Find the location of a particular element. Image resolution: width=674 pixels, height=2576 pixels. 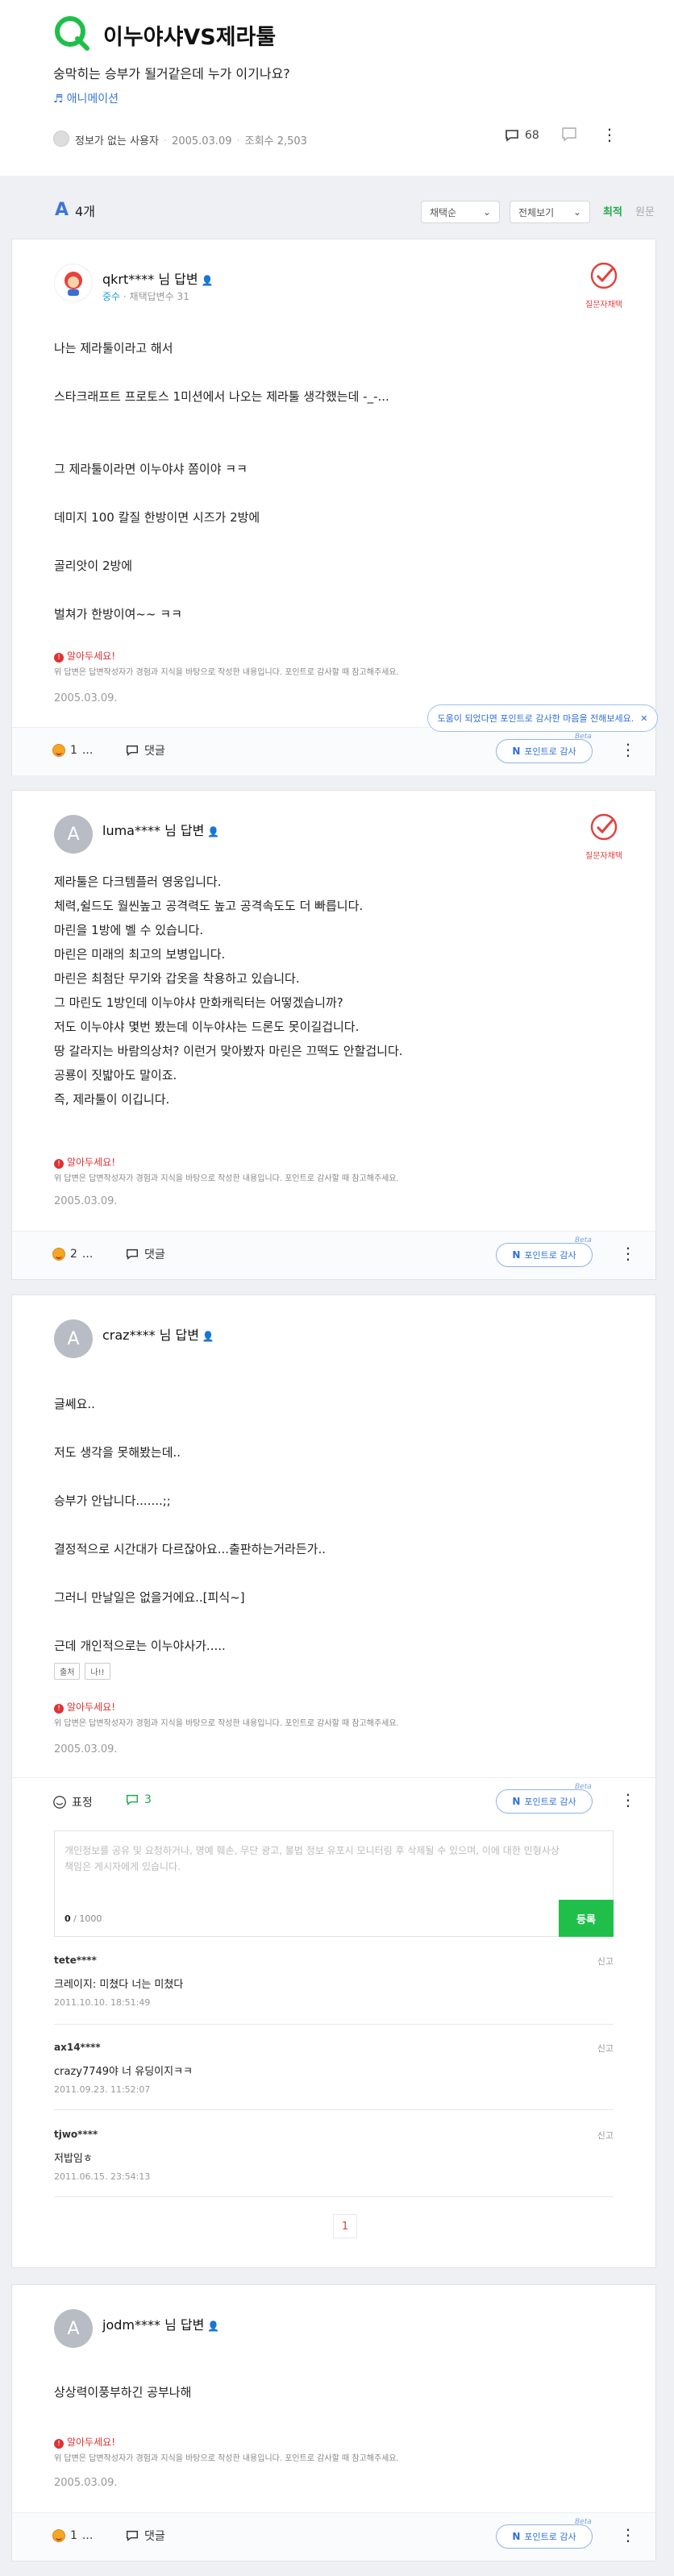

flag-comment-icon is located at coordinates (569, 134).